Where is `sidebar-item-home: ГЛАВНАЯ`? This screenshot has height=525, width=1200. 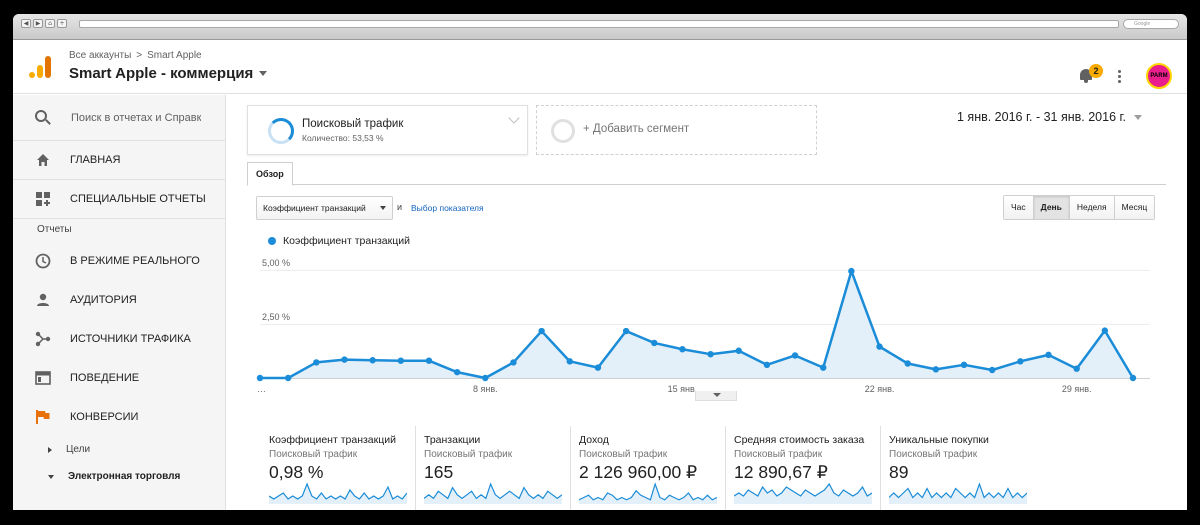
sidebar-item-home: ГЛАВНАЯ is located at coordinates (119, 160).